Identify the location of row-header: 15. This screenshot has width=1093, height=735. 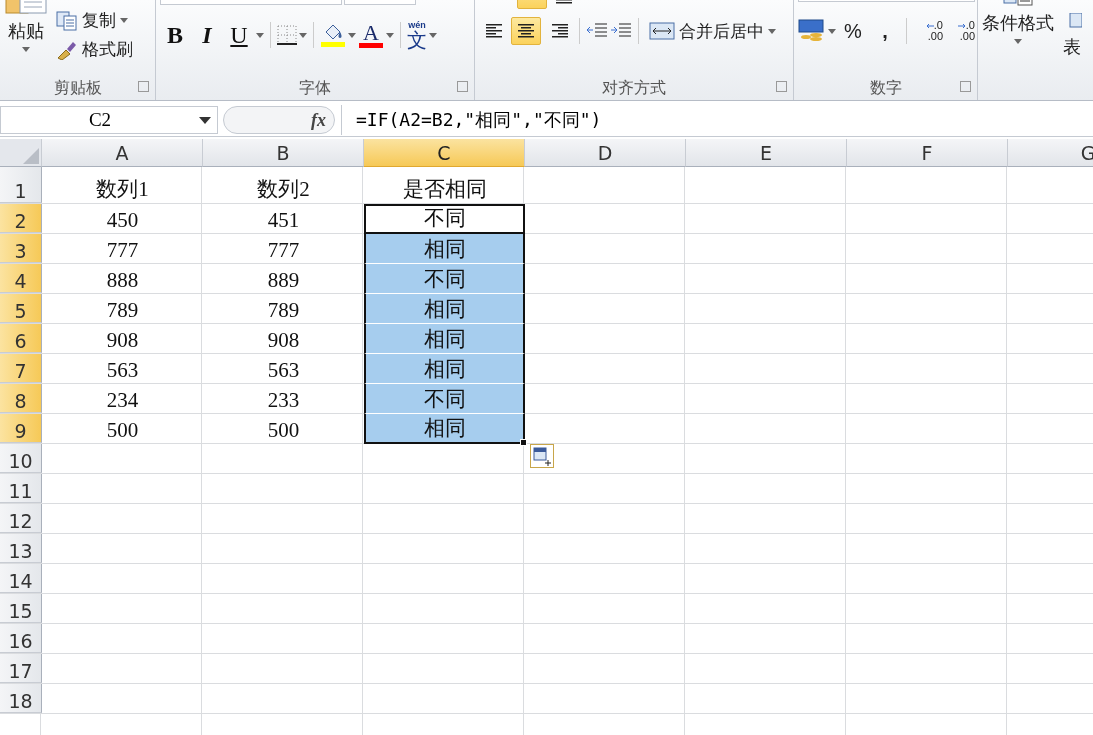
(21, 608).